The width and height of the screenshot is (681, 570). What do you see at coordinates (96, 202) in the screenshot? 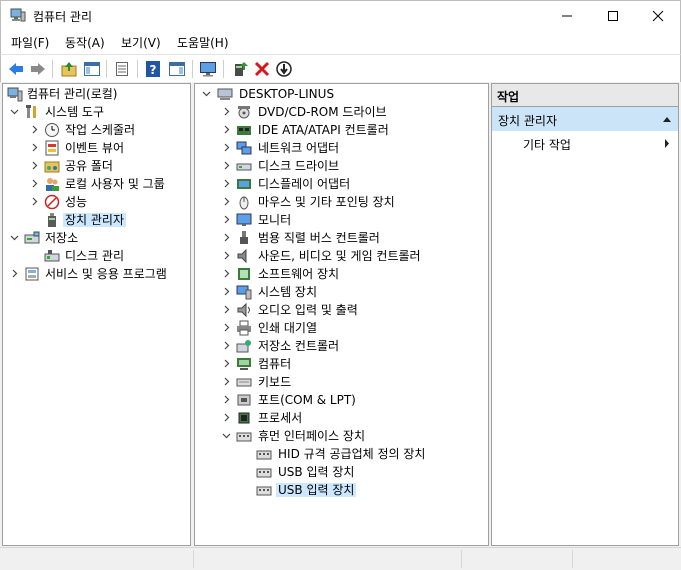
I see `tree-item-performance: 성능` at bounding box center [96, 202].